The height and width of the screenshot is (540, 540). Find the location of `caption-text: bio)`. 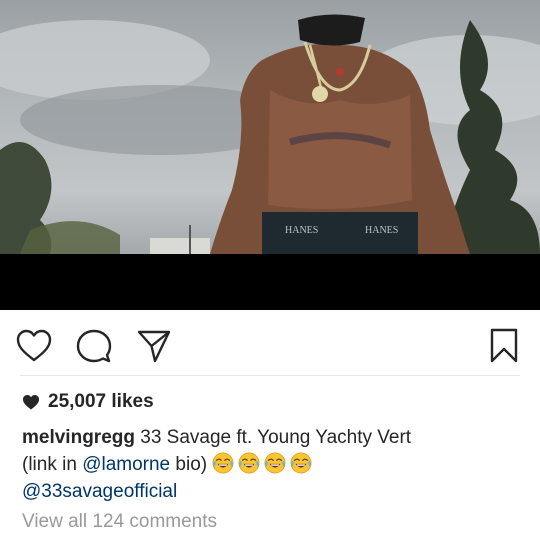

caption-text: bio) is located at coordinates (189, 464).